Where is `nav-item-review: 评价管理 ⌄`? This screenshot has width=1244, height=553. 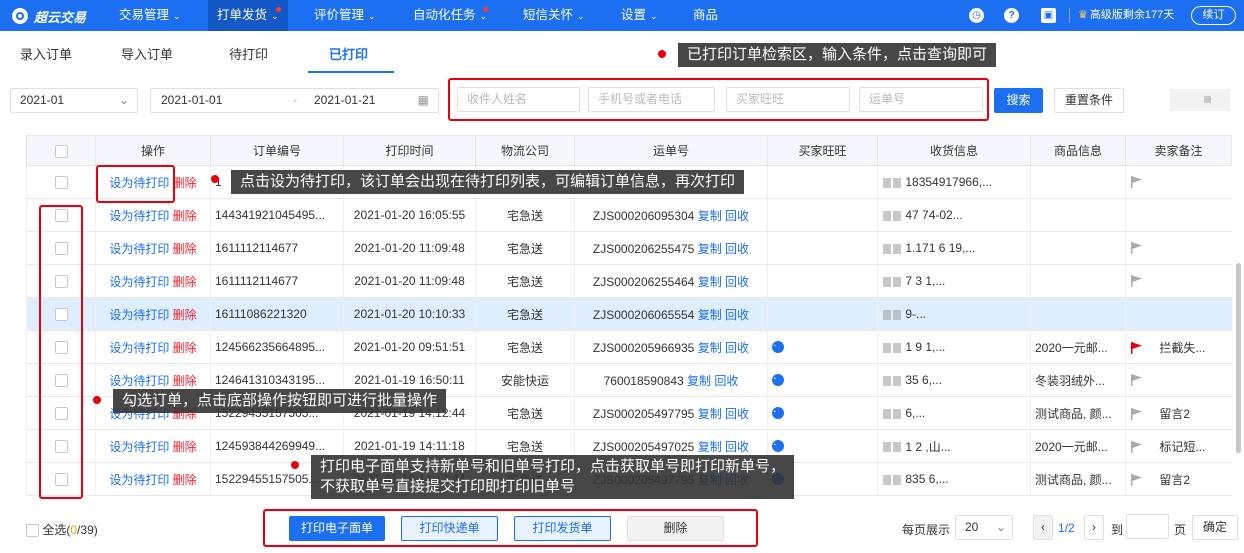 nav-item-review: 评价管理 ⌄ is located at coordinates (345, 15).